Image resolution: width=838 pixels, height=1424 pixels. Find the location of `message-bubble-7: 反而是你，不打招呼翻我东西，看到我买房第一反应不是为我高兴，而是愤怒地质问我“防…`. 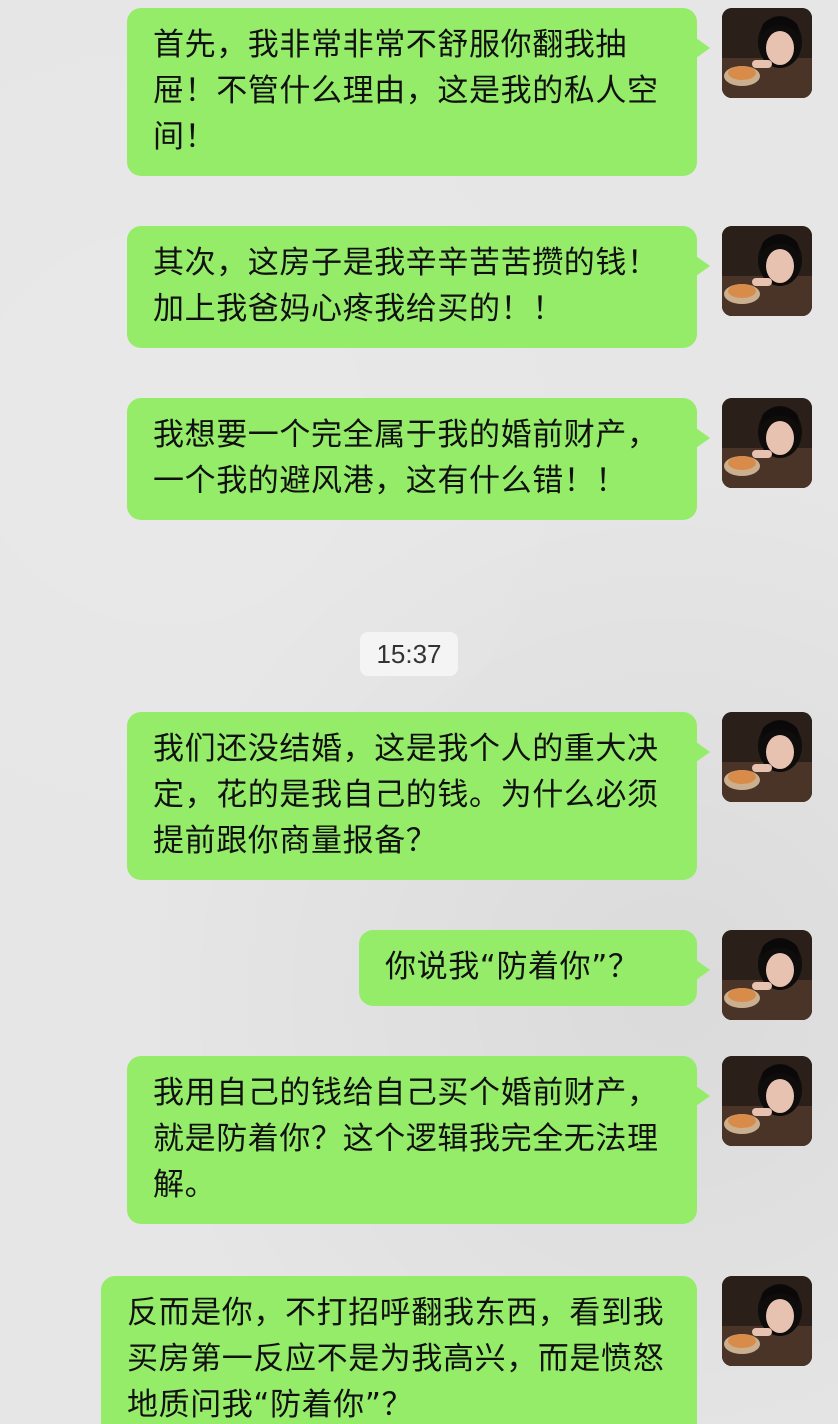

message-bubble-7: 反而是你，不打招呼翻我东西，看到我买房第一反应不是为我高兴，而是愤怒地质问我“防… is located at coordinates (399, 1350).